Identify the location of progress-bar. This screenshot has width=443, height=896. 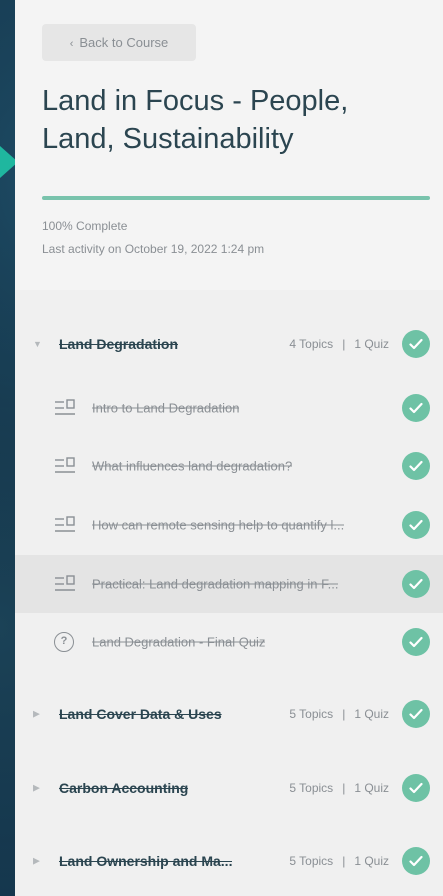
(236, 198).